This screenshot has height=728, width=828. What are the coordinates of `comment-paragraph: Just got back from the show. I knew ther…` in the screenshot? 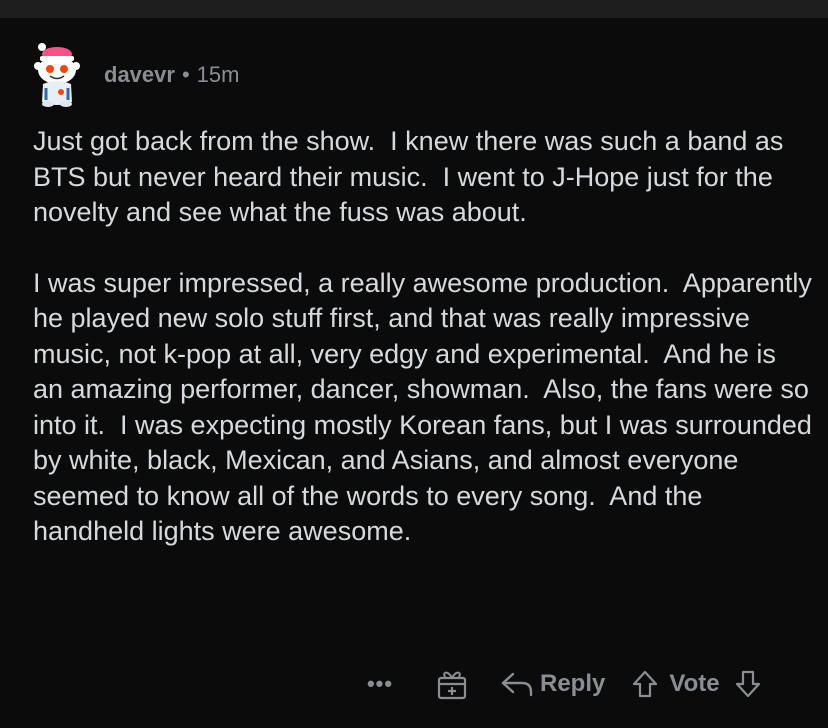 It's located at (412, 176).